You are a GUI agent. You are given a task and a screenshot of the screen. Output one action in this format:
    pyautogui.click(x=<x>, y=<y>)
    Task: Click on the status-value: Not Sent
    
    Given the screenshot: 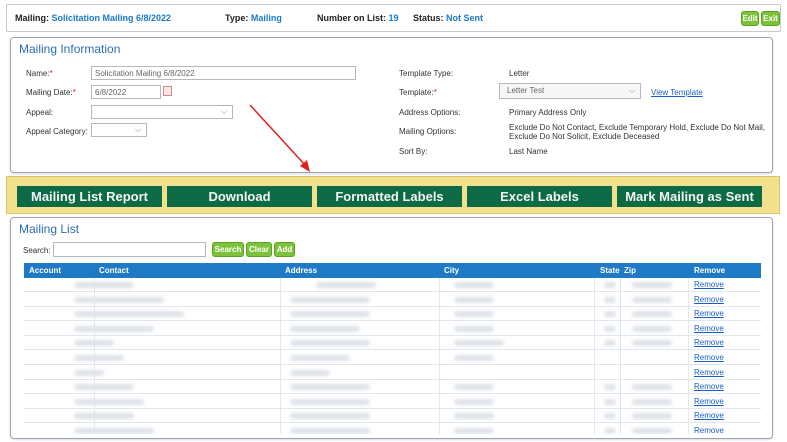 What is the action you would take?
    pyautogui.click(x=465, y=18)
    